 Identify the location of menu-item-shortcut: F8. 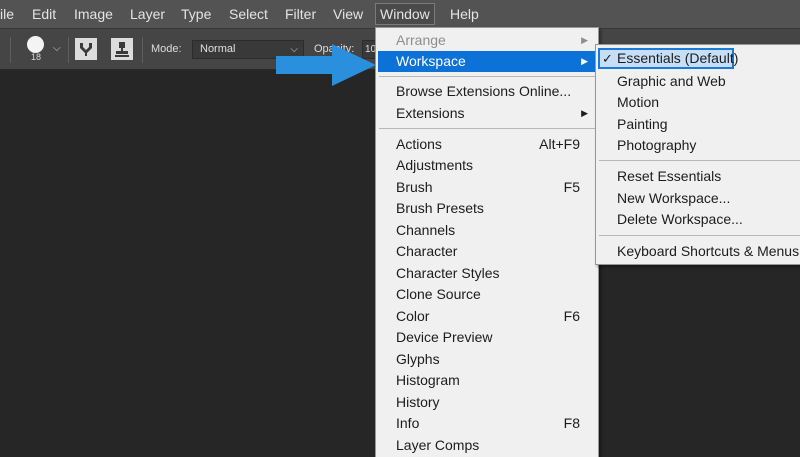
(571, 423).